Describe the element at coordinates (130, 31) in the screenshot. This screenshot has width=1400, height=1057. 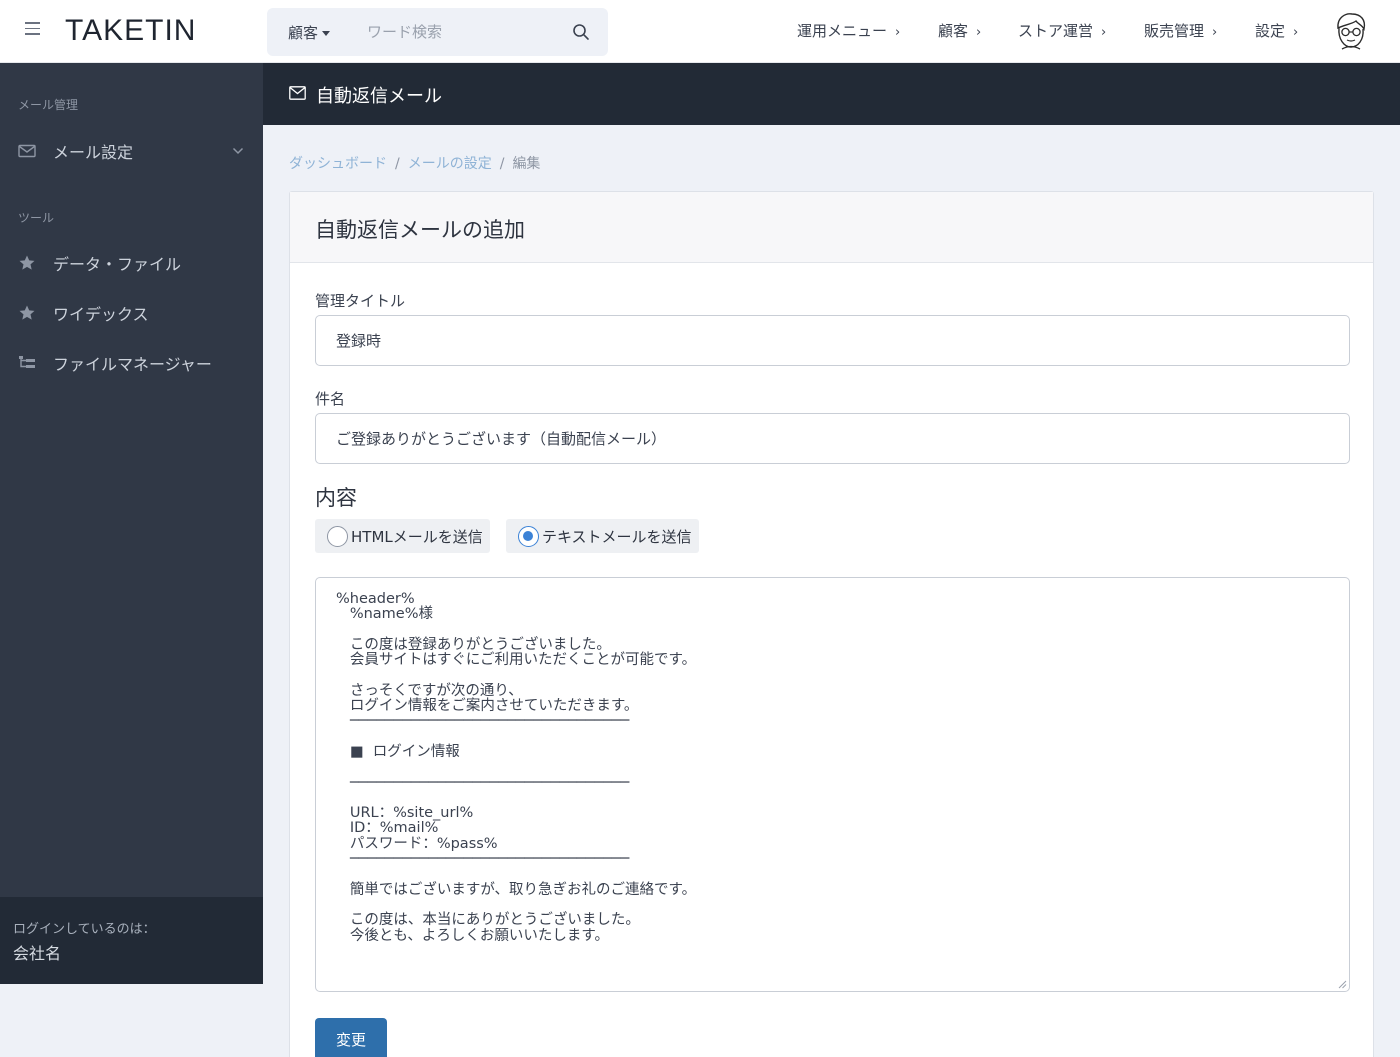
I see `logo: TAKETIN` at that location.